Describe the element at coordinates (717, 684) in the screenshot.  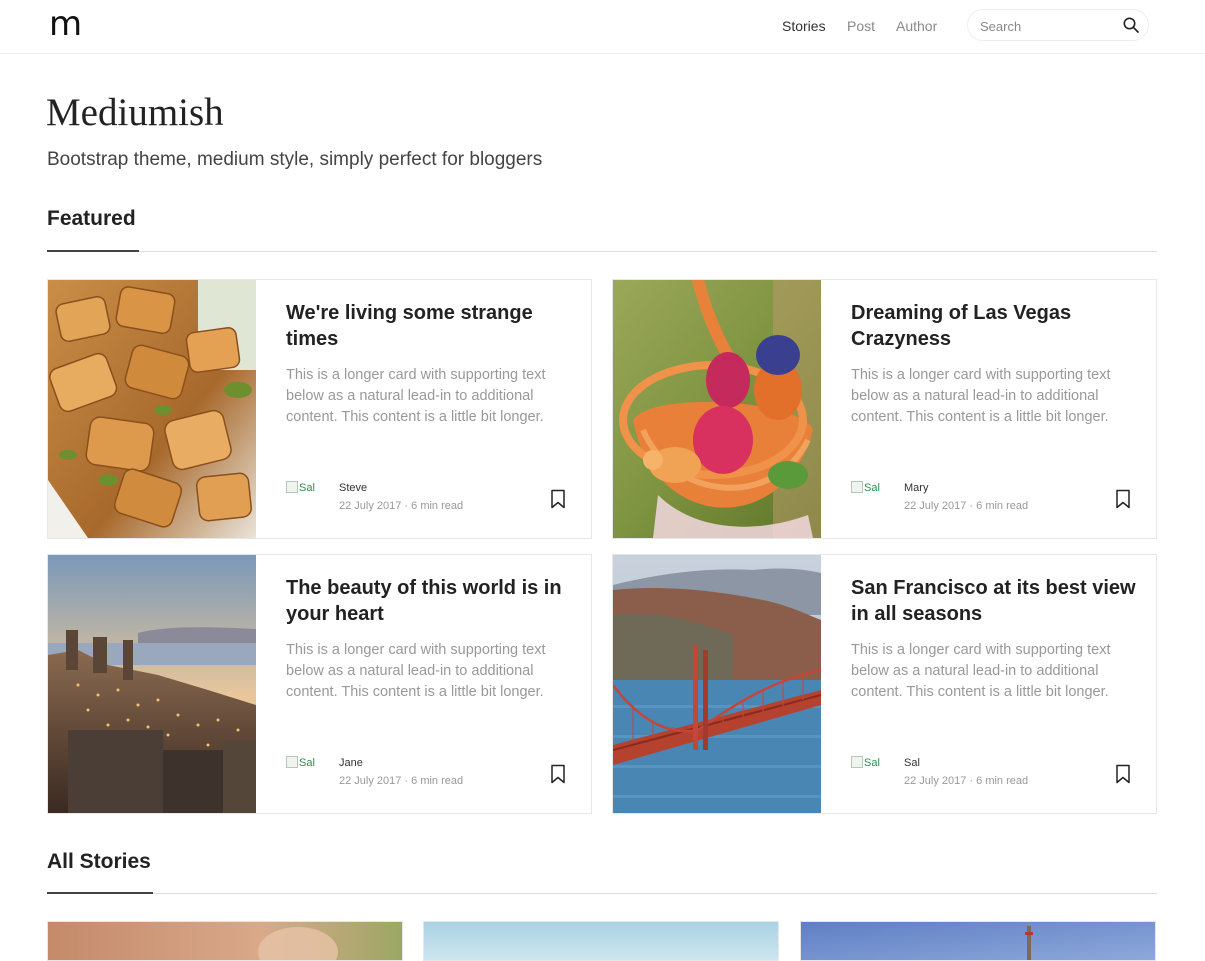
I see `card-image-golden-gate-bridge` at that location.